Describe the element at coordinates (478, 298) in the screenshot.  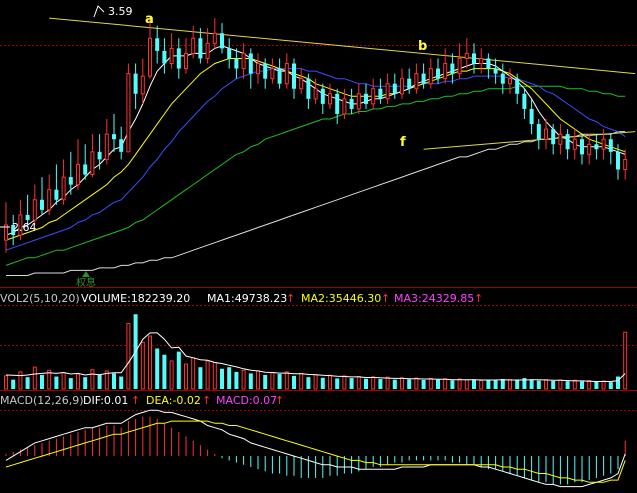
I see `volume-ma3-arrow: ↑` at that location.